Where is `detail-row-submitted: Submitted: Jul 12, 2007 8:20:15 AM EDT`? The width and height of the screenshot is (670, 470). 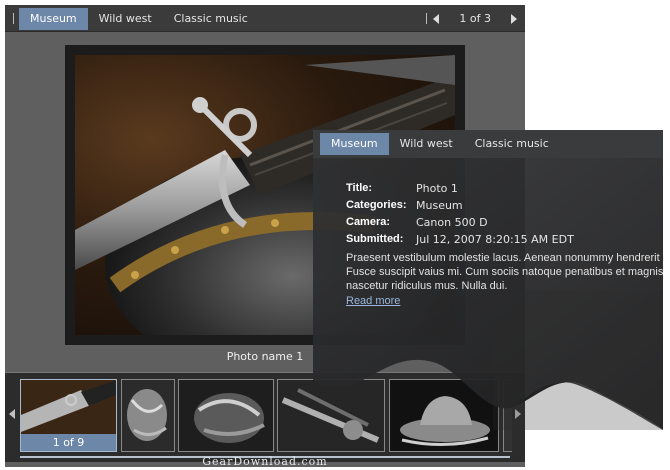 detail-row-submitted: Submitted: Jul 12, 2007 8:20:15 AM EDT is located at coordinates (503, 239).